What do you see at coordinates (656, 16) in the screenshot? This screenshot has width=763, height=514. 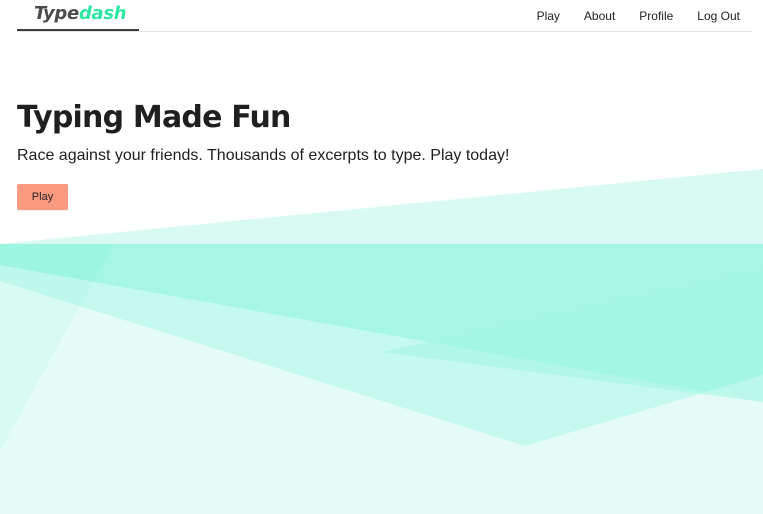 I see `nav-link-profile: Profile` at bounding box center [656, 16].